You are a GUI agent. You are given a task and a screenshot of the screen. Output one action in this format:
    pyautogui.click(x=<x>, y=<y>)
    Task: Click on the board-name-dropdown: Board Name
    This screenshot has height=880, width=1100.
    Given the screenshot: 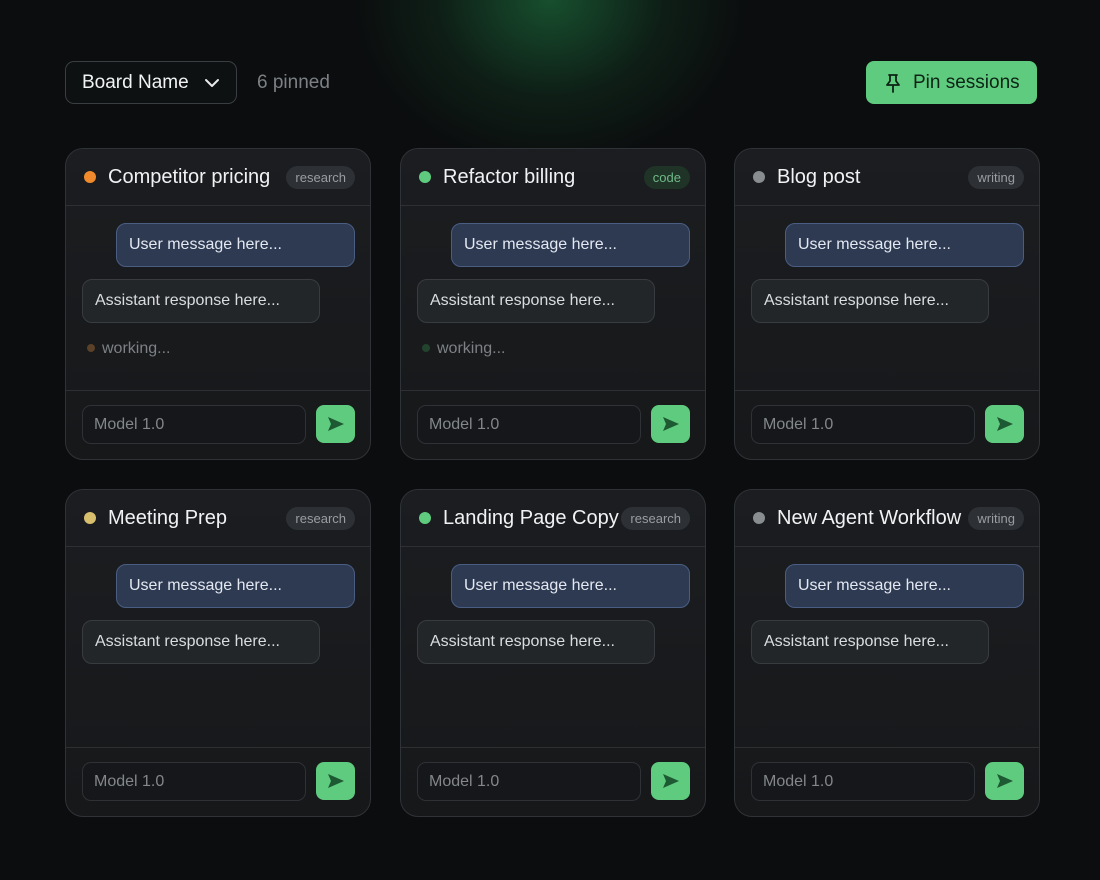 What is the action you would take?
    pyautogui.click(x=151, y=82)
    